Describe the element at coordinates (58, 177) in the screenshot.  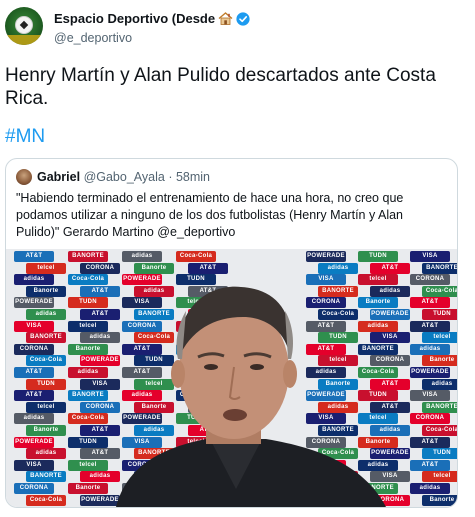
I see `quote-author-name: Gabriel` at that location.